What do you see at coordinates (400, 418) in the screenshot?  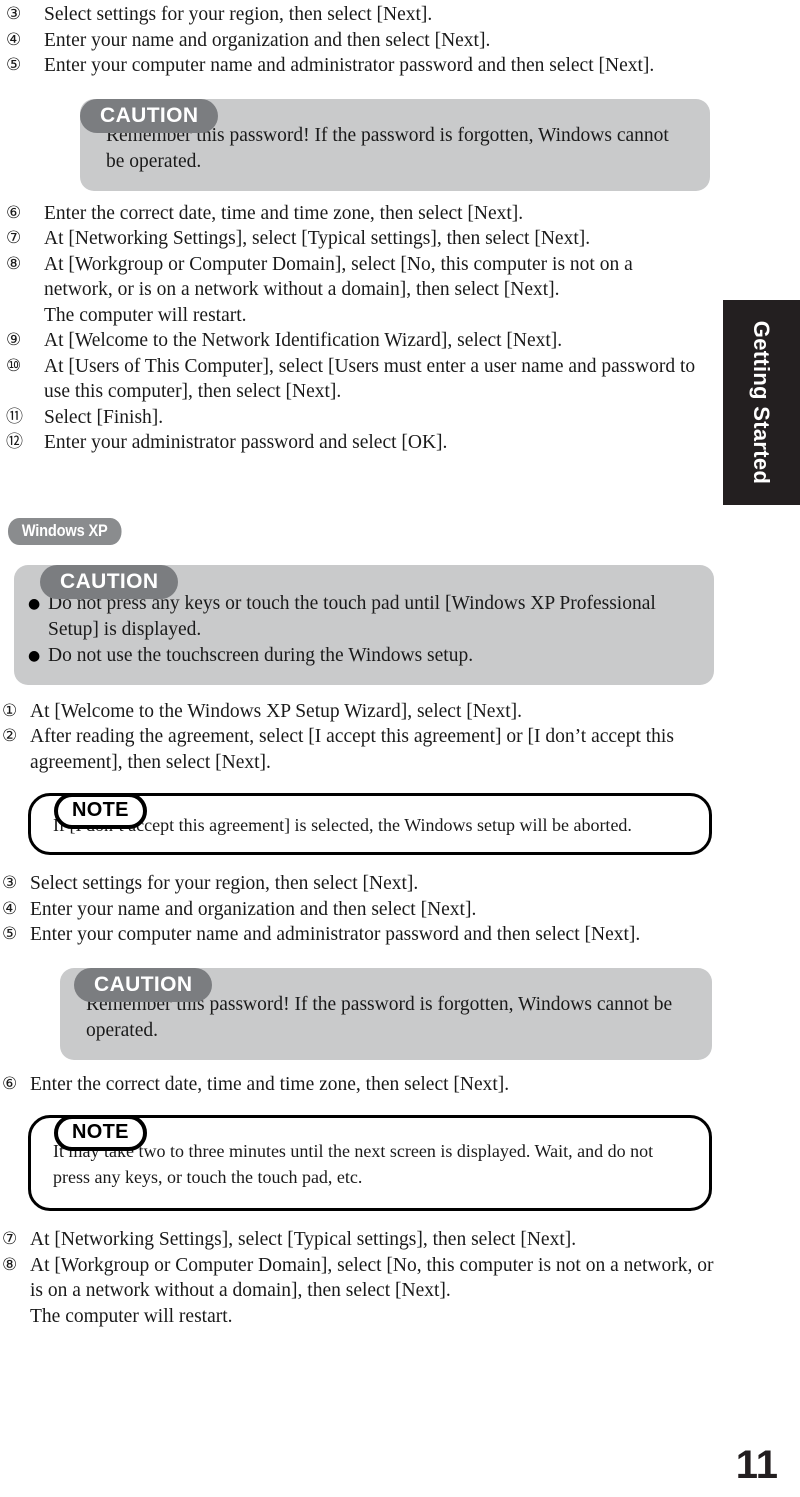 I see `list-item: ⑪ Select [Finish].` at bounding box center [400, 418].